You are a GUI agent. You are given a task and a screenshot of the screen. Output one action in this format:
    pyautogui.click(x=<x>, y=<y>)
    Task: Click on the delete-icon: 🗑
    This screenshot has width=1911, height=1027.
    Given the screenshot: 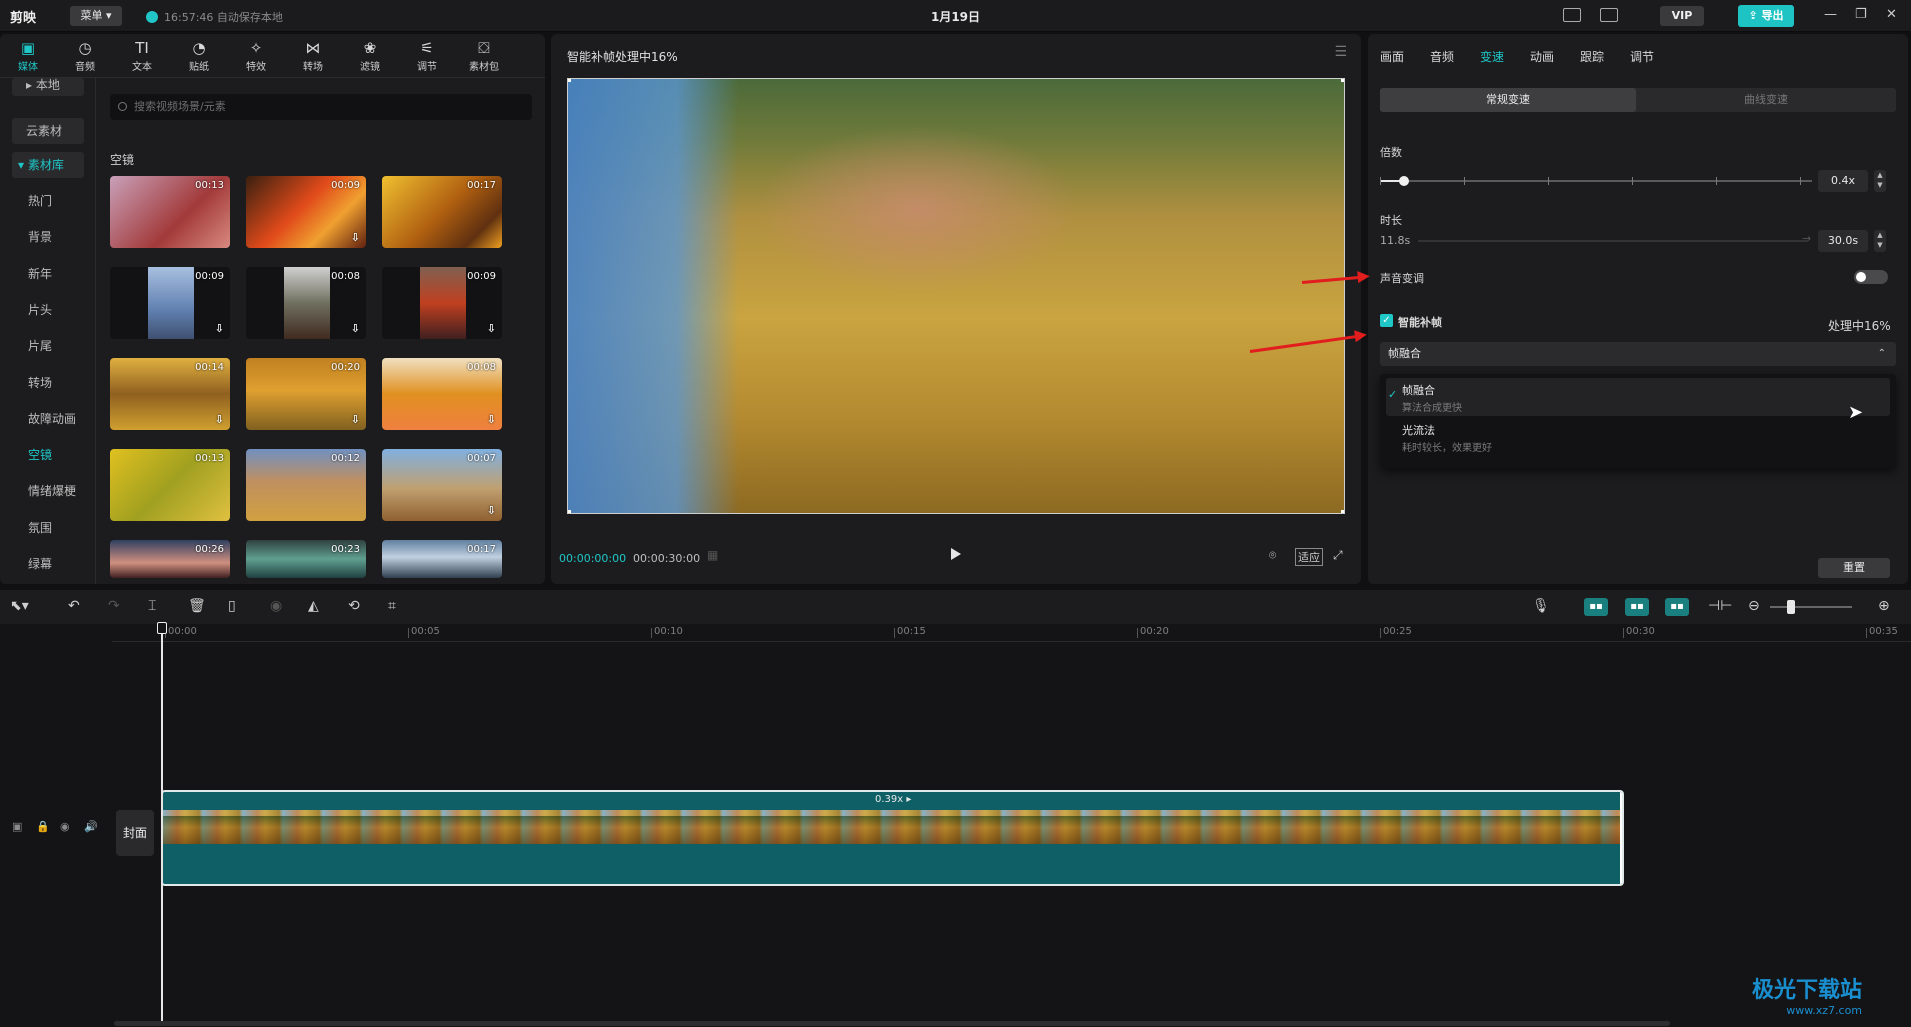 What is the action you would take?
    pyautogui.click(x=197, y=606)
    